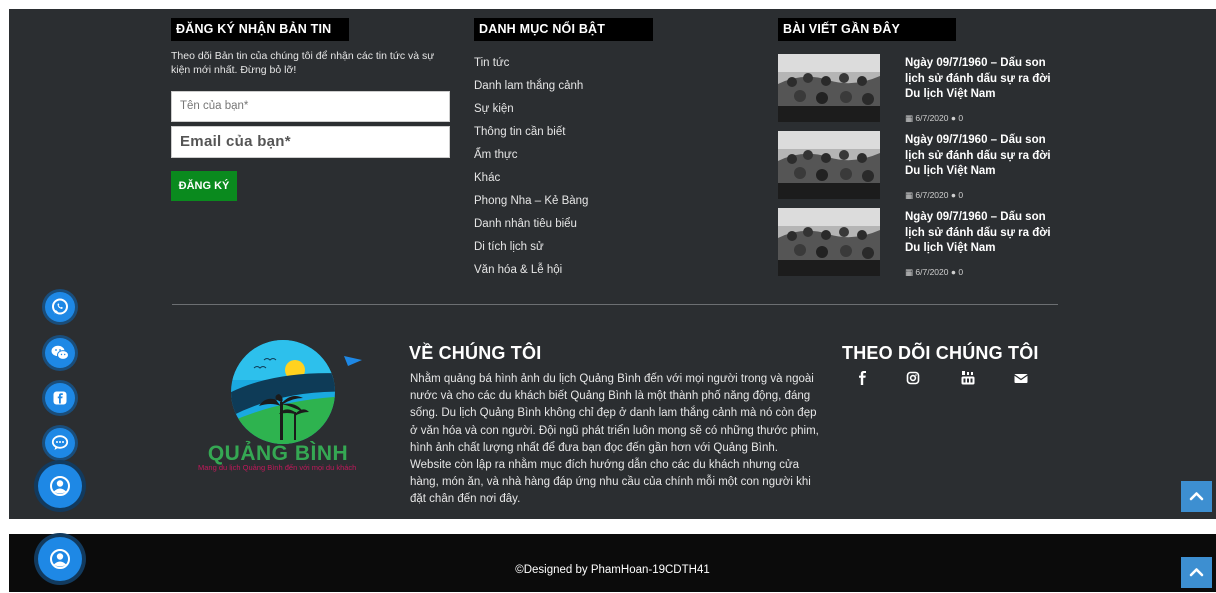 The image size is (1216, 593). Describe the element at coordinates (612, 570) in the screenshot. I see `copyright-text: ©Designed by PhamHoan-19CDTH41` at that location.